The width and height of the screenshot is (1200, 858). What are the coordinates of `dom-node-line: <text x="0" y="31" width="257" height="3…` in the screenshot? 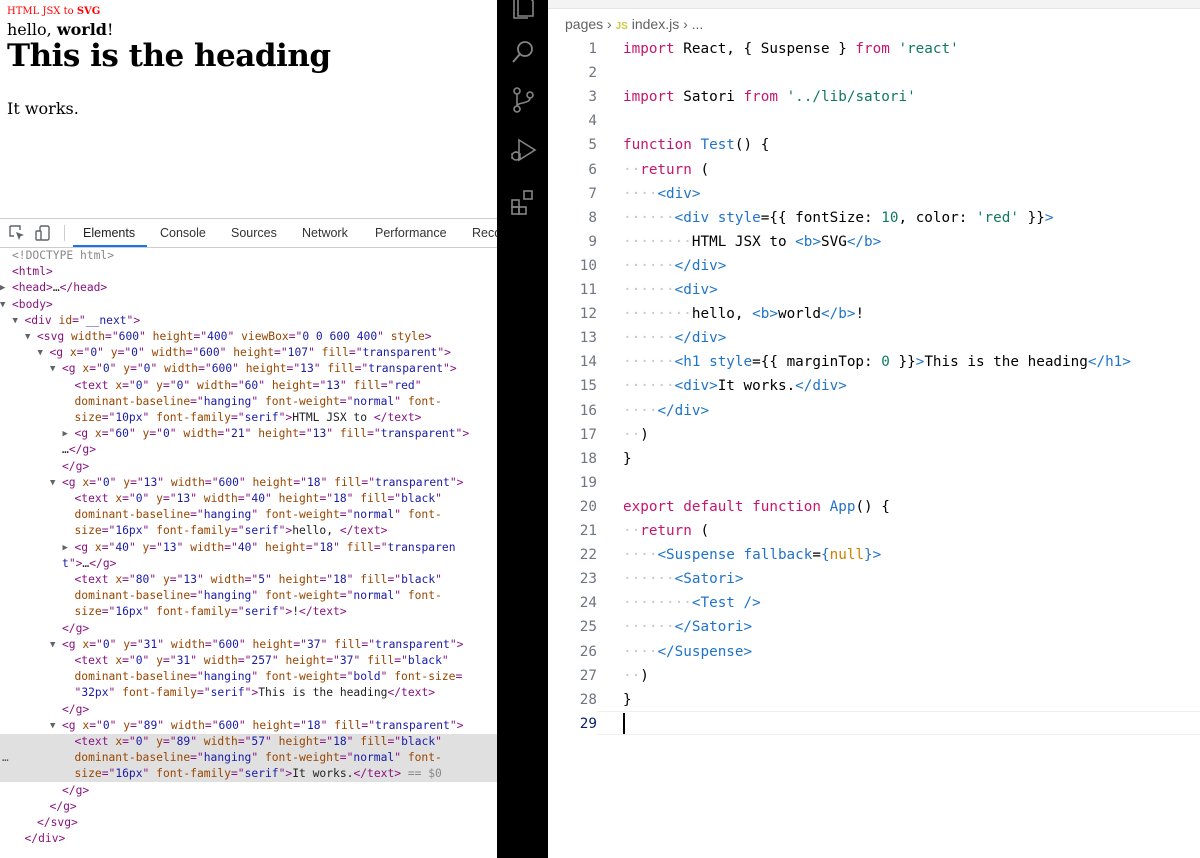 It's located at (248, 661).